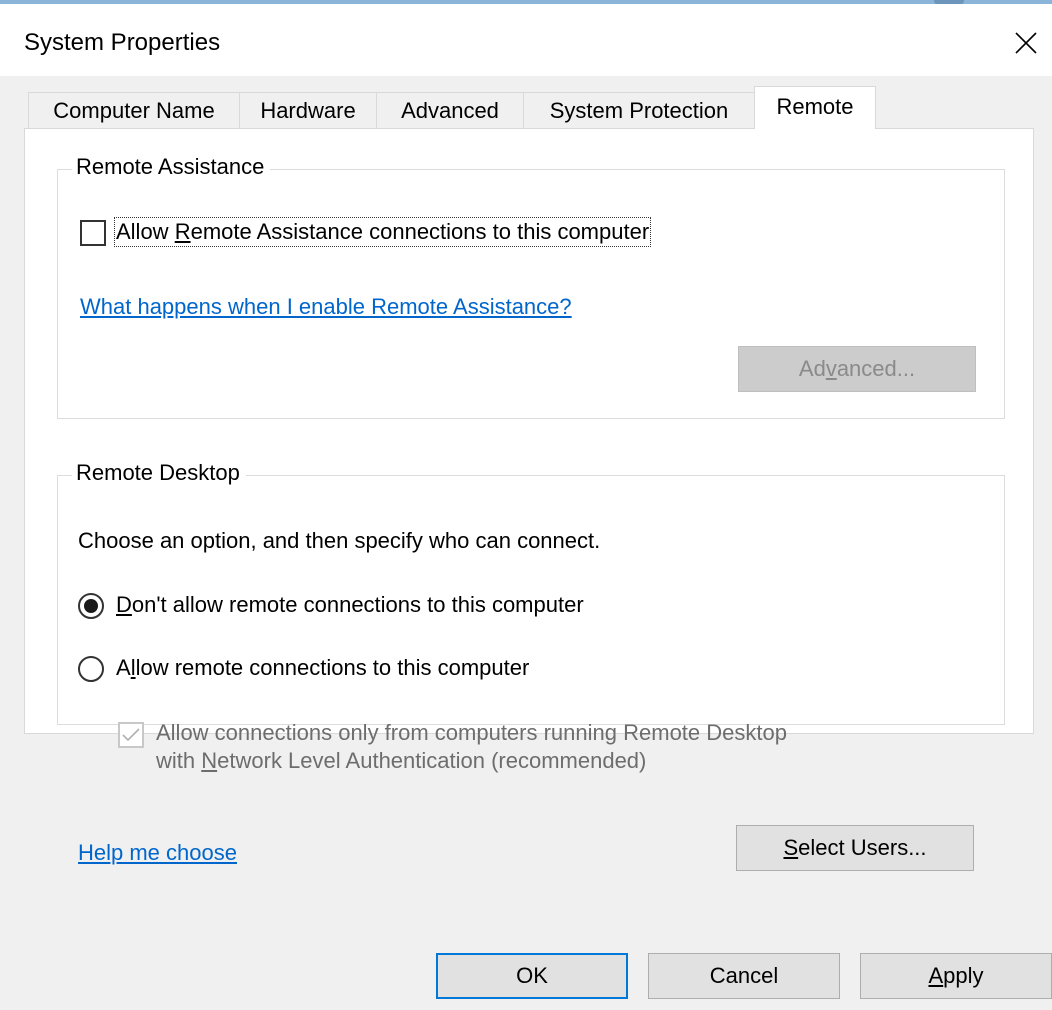 This screenshot has height=1010, width=1052. Describe the element at coordinates (308, 110) in the screenshot. I see `tab-hardware: Hardware` at that location.